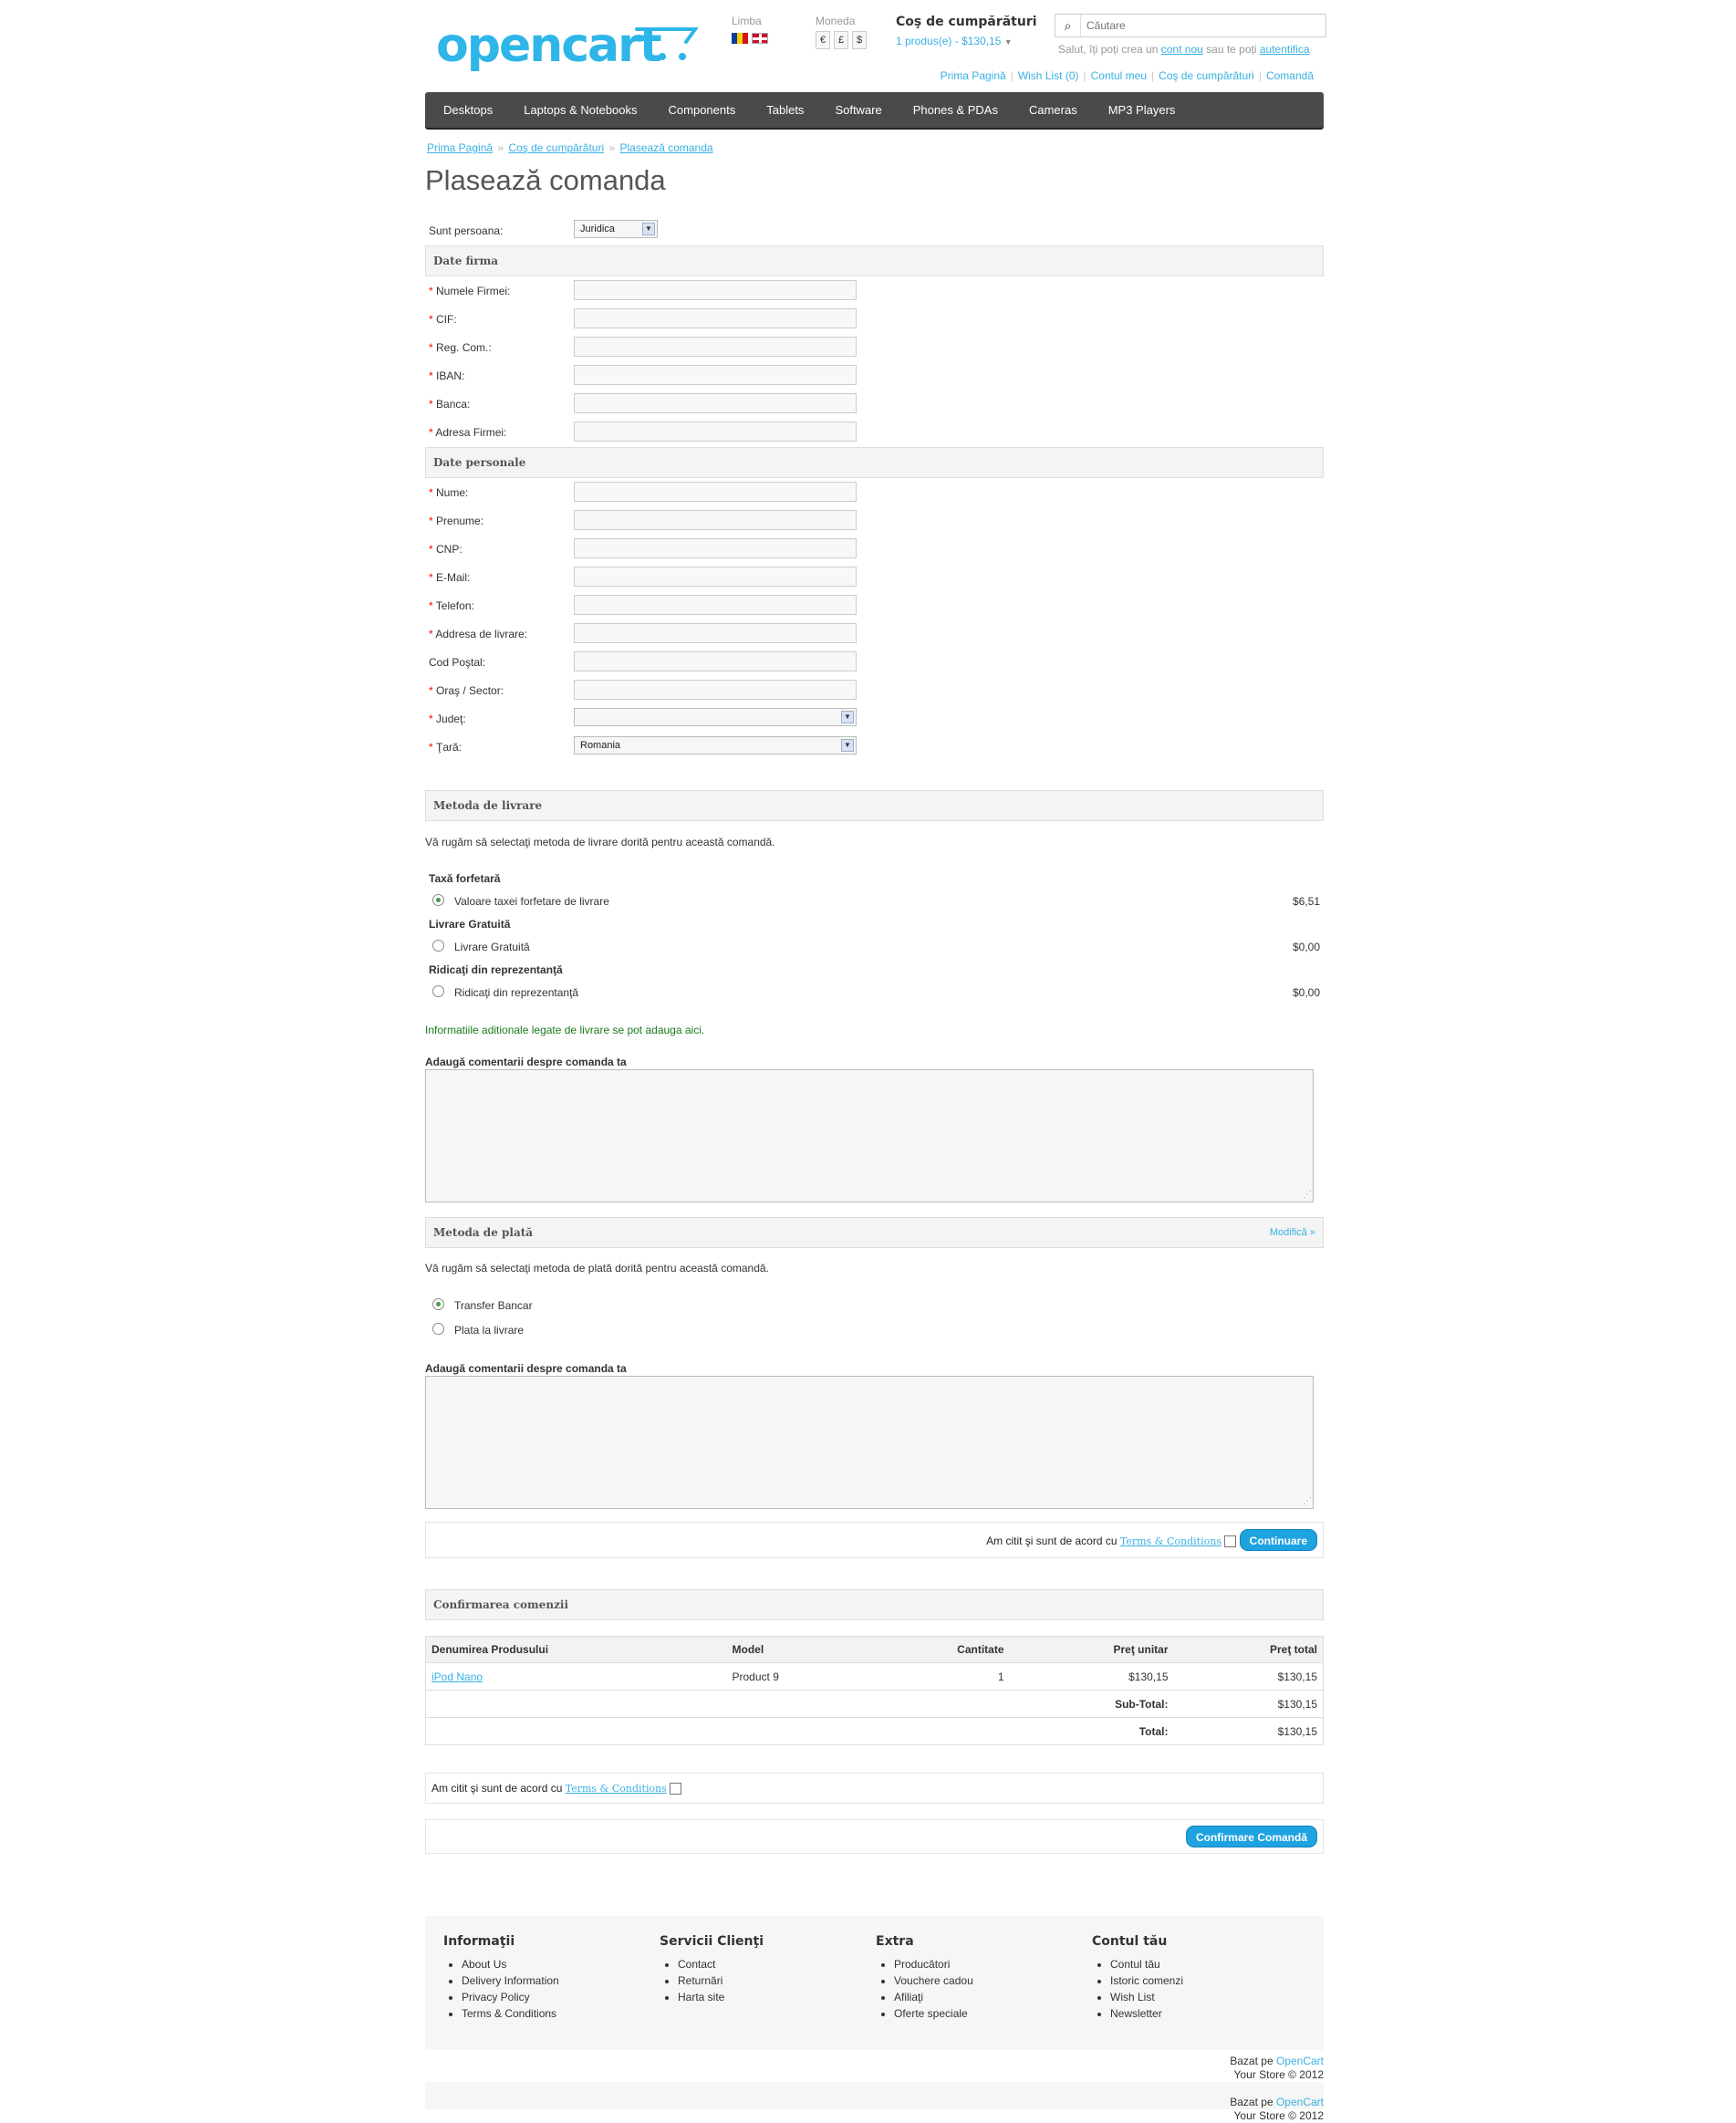 The height and width of the screenshot is (2123, 1736). I want to click on footer-link: Contact, so click(721, 1964).